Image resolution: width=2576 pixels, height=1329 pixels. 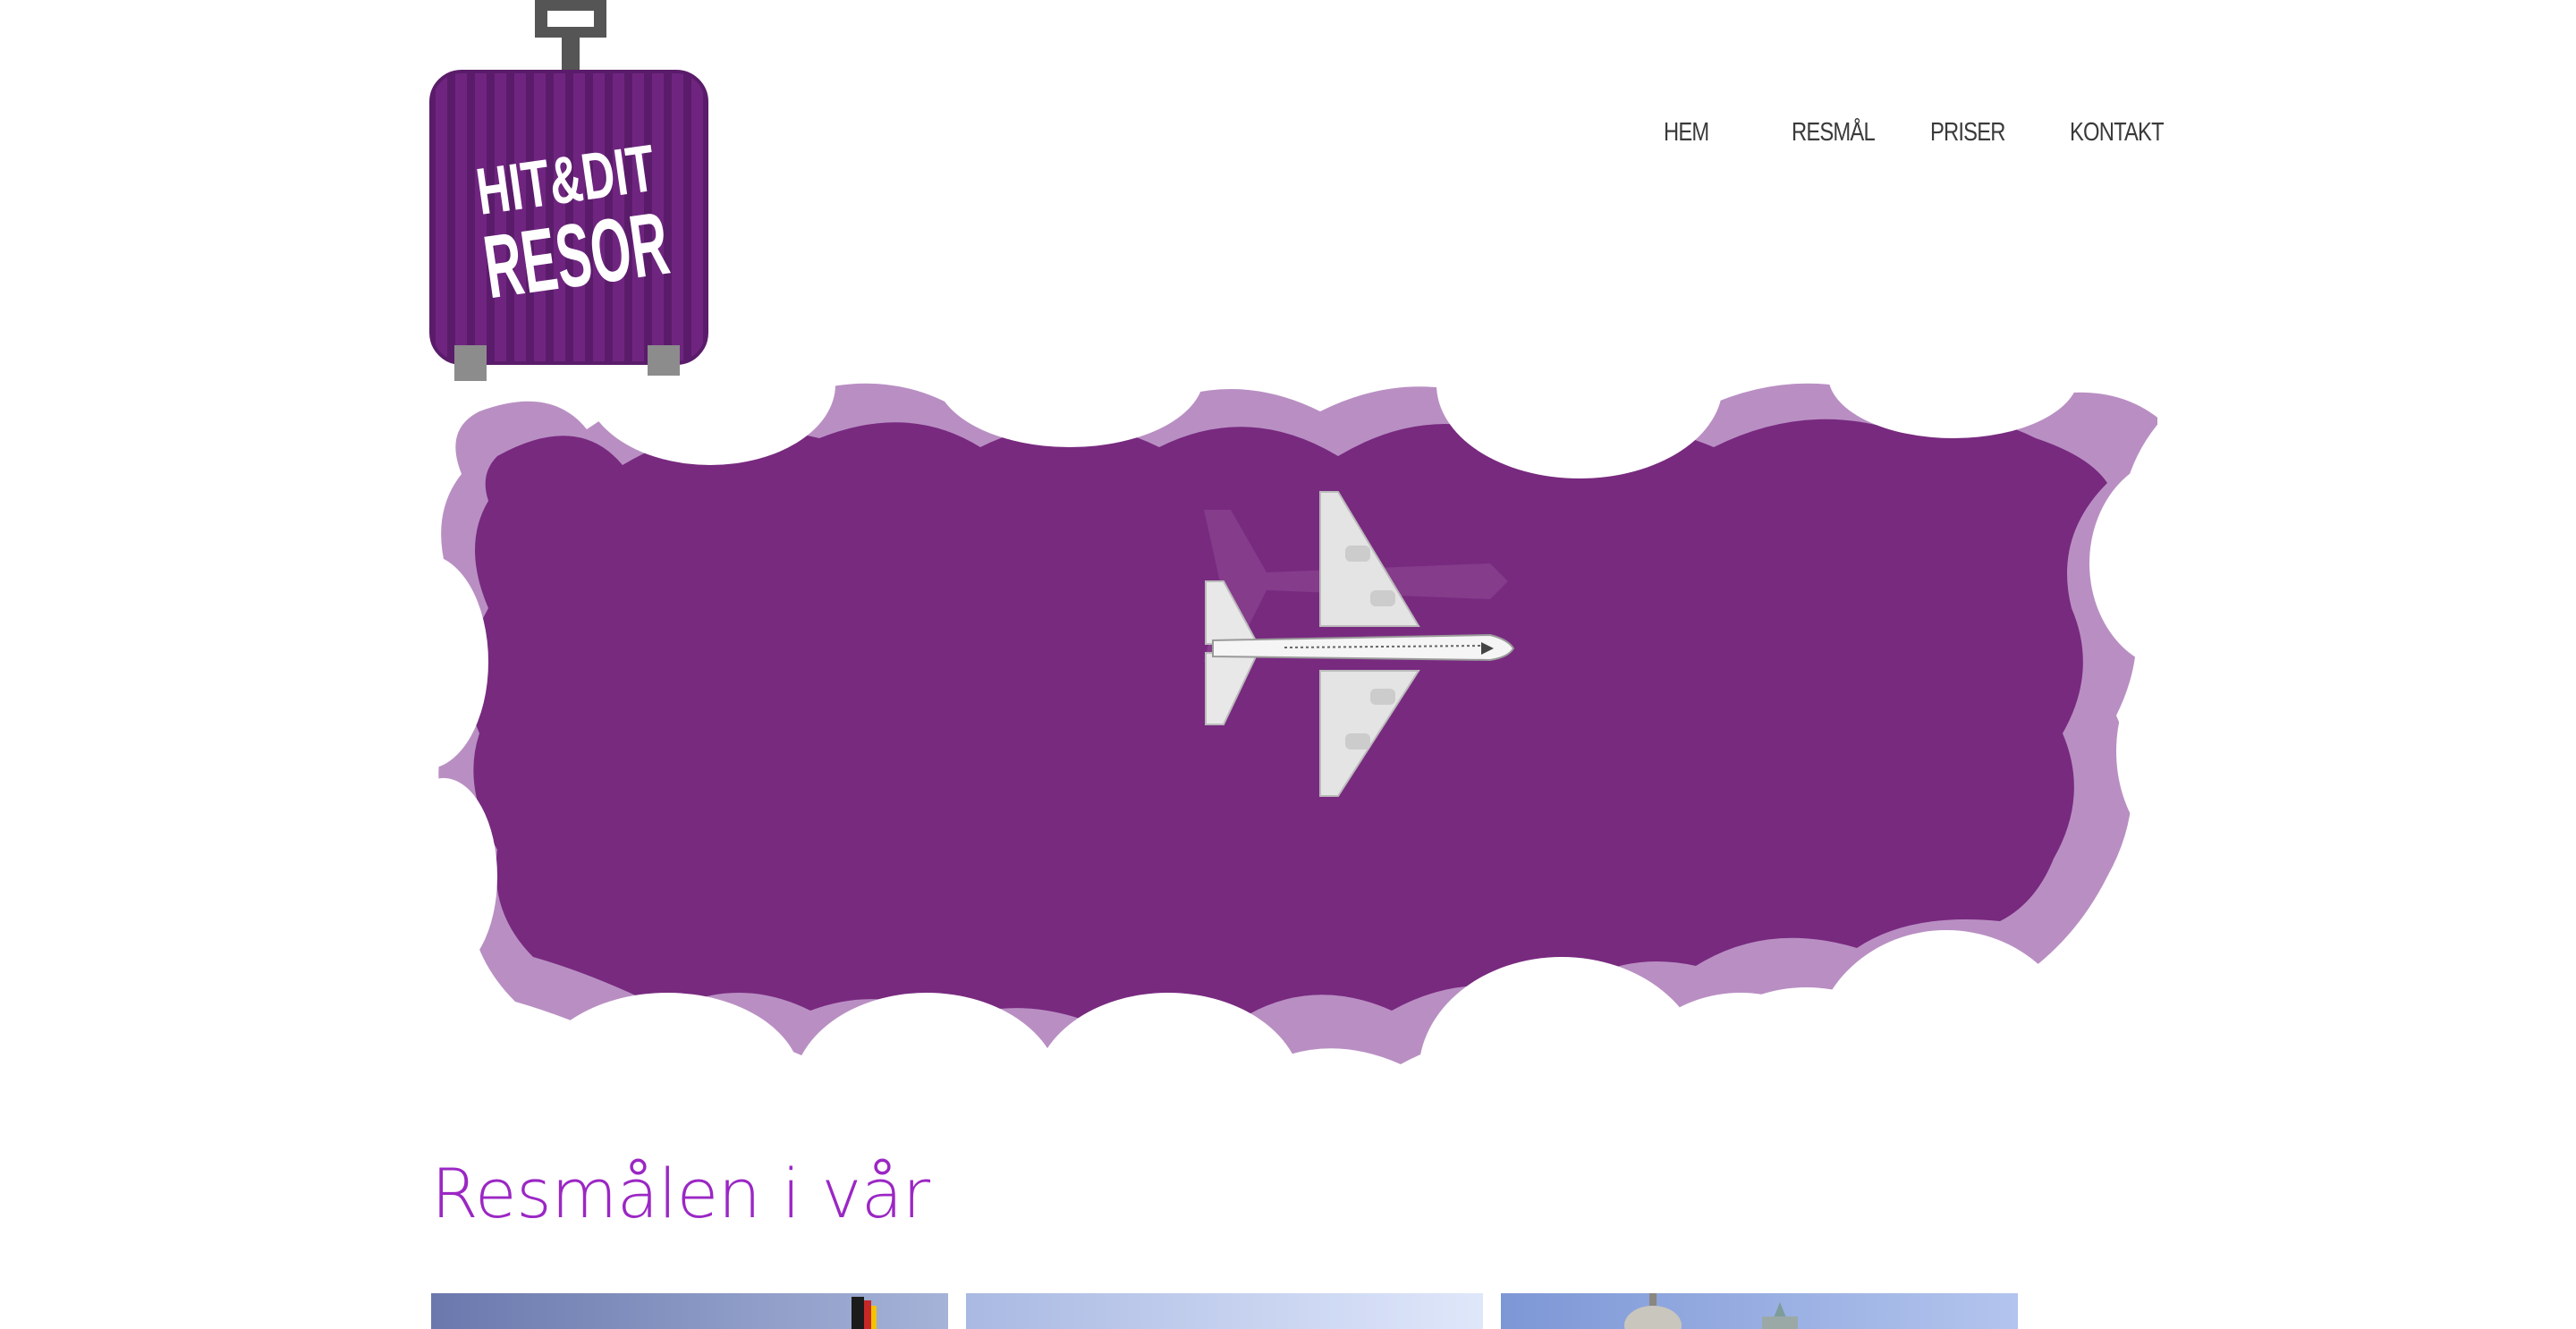 I want to click on main-nav: HEM RESMÅL PRISER KONTAKT, so click(x=2120, y=132).